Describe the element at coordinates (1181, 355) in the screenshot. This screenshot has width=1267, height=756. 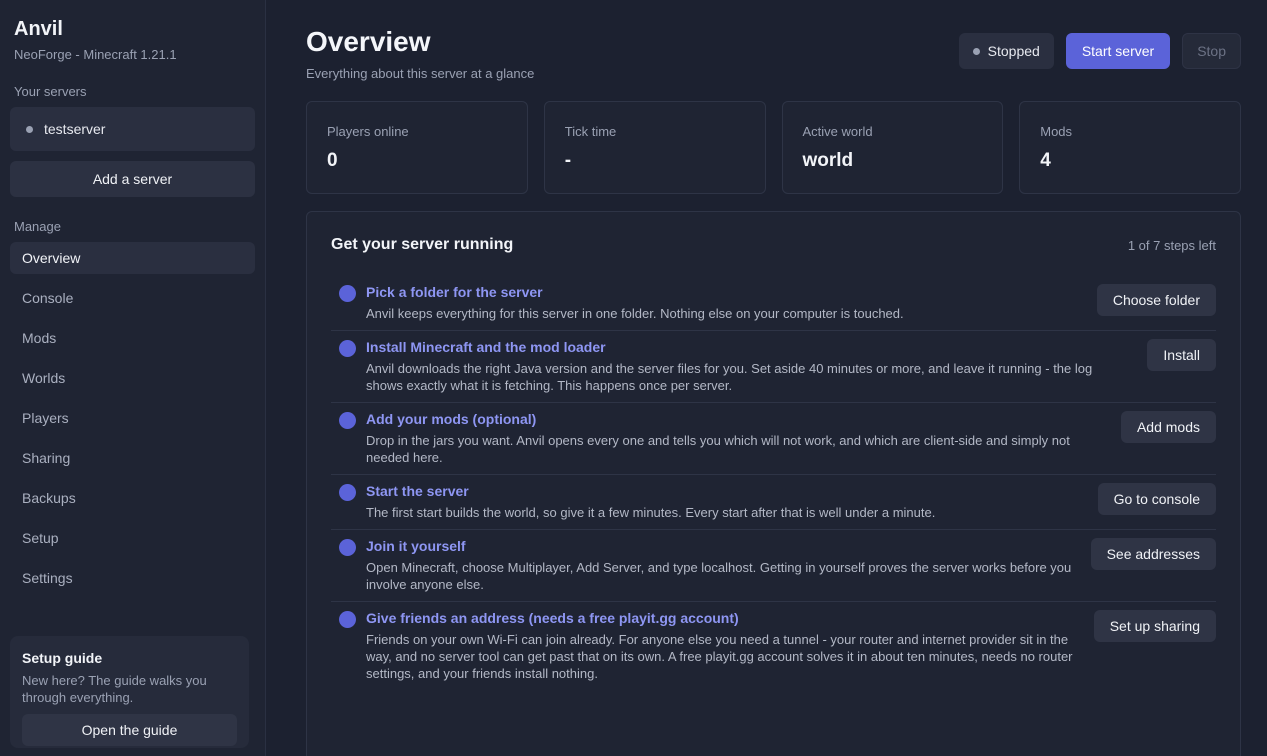
I see `install-button: Install` at that location.